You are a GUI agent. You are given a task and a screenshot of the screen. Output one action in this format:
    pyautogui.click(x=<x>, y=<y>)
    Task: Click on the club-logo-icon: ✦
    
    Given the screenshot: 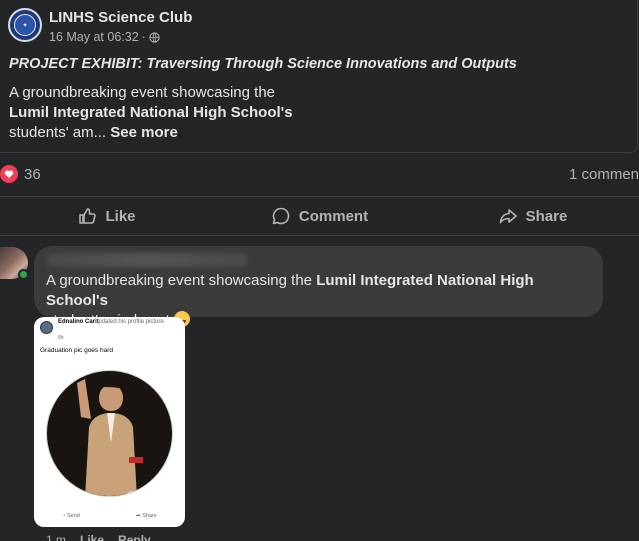 What is the action you would take?
    pyautogui.click(x=25, y=25)
    